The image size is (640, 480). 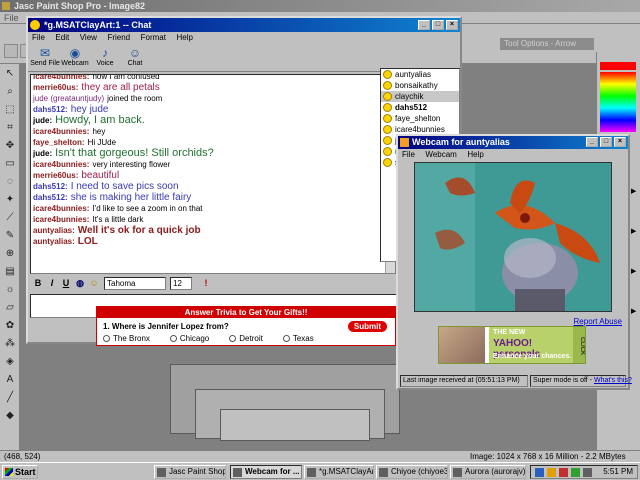 What do you see at coordinates (246, 338) in the screenshot?
I see `trivia-option: Detroit` at bounding box center [246, 338].